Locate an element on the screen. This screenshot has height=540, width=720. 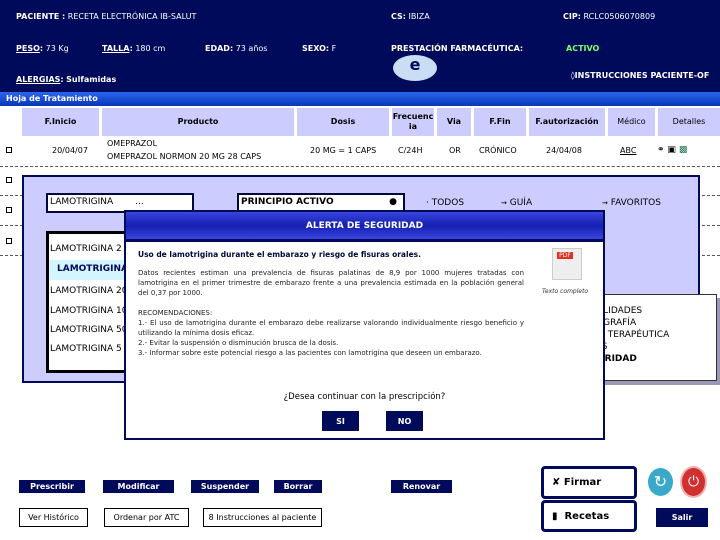
borrar-button: Borrar is located at coordinates (298, 486).